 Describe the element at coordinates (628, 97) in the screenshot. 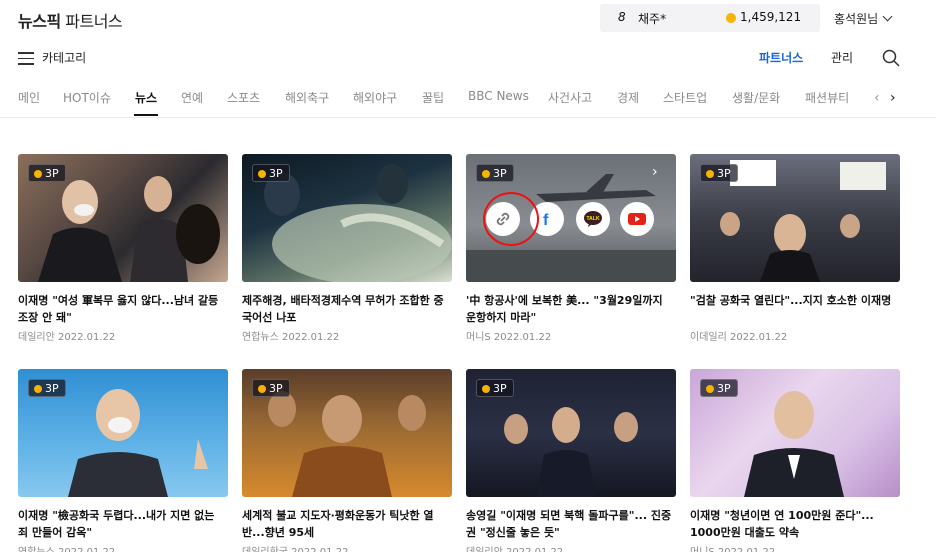

I see `tab-economy: 경제` at that location.